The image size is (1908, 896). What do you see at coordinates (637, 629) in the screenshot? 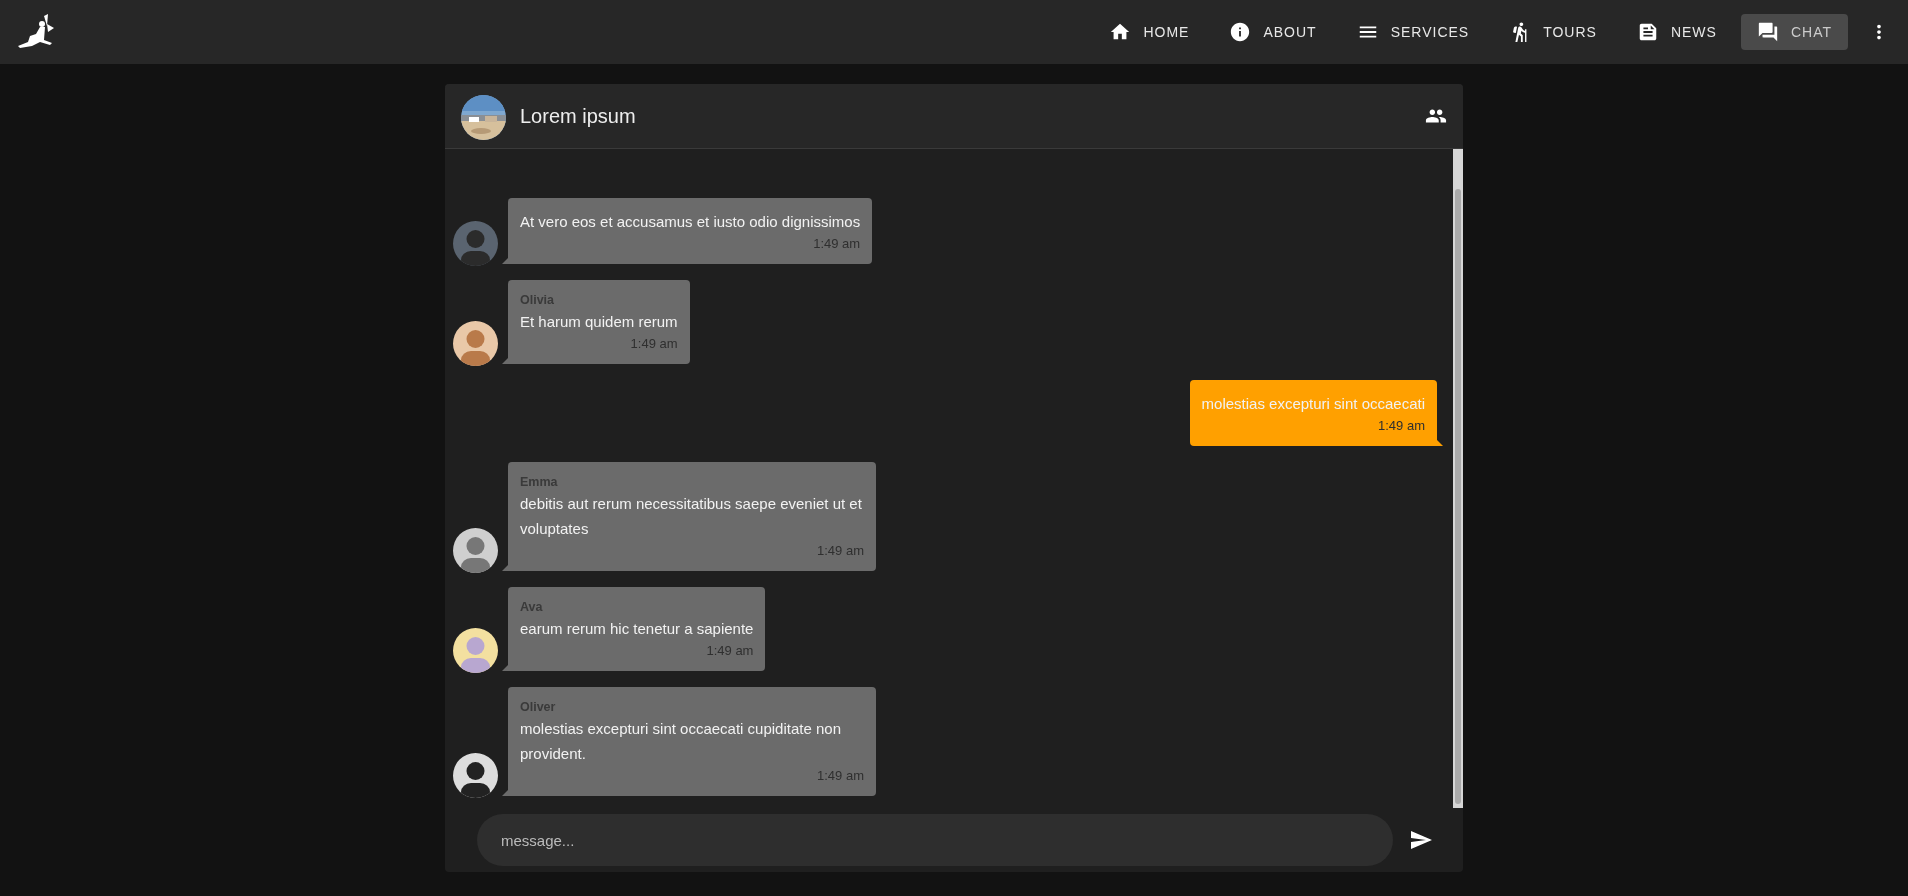
I see `message-text: earum rerum hic tenetur a sapiente` at bounding box center [637, 629].